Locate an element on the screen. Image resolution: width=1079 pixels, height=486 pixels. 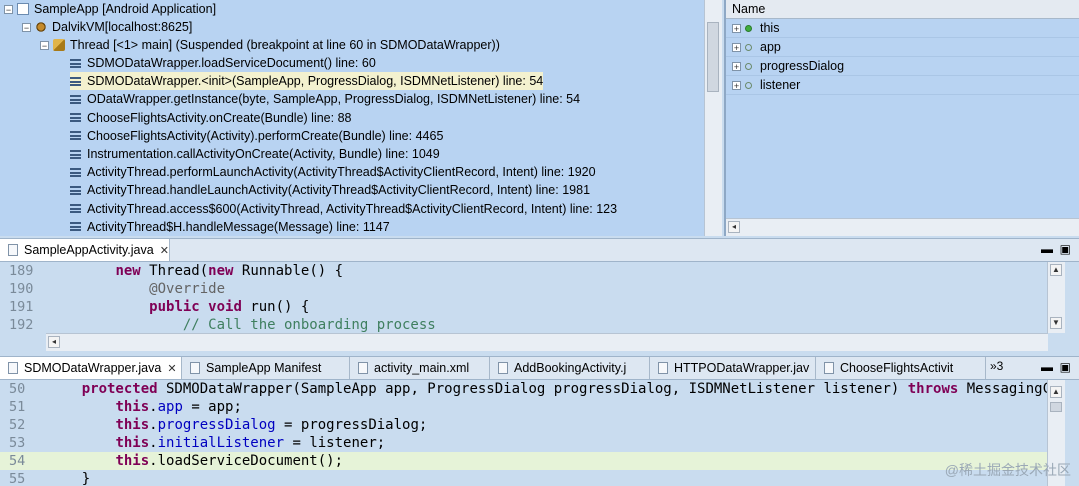
code-line: 191 public void run() { is located at coordinates (524, 307).